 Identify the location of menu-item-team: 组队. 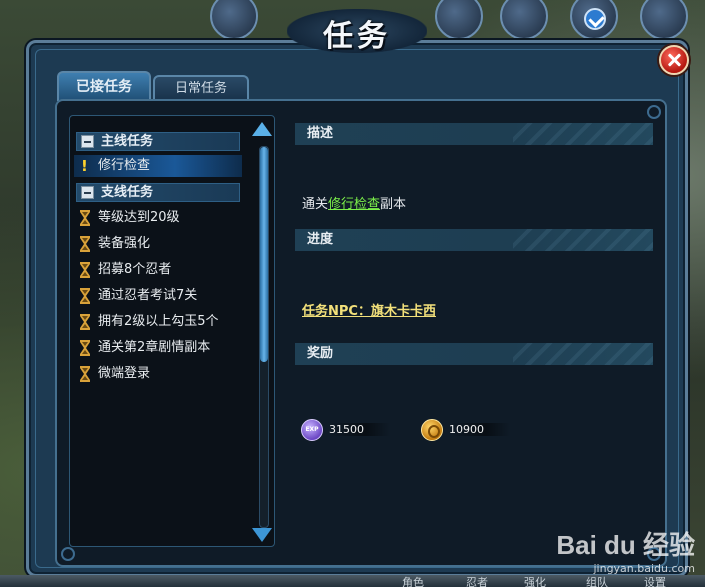
(597, 580).